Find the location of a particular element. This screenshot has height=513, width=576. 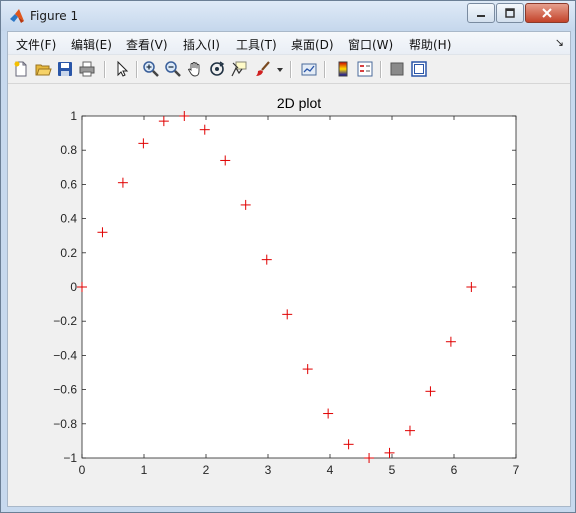

new-figure-icon is located at coordinates (21, 69).